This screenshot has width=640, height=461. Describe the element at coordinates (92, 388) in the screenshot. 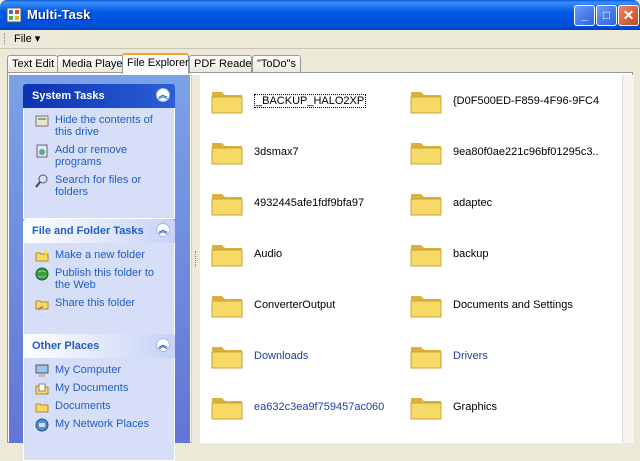

I see `place-label: My Documents` at that location.